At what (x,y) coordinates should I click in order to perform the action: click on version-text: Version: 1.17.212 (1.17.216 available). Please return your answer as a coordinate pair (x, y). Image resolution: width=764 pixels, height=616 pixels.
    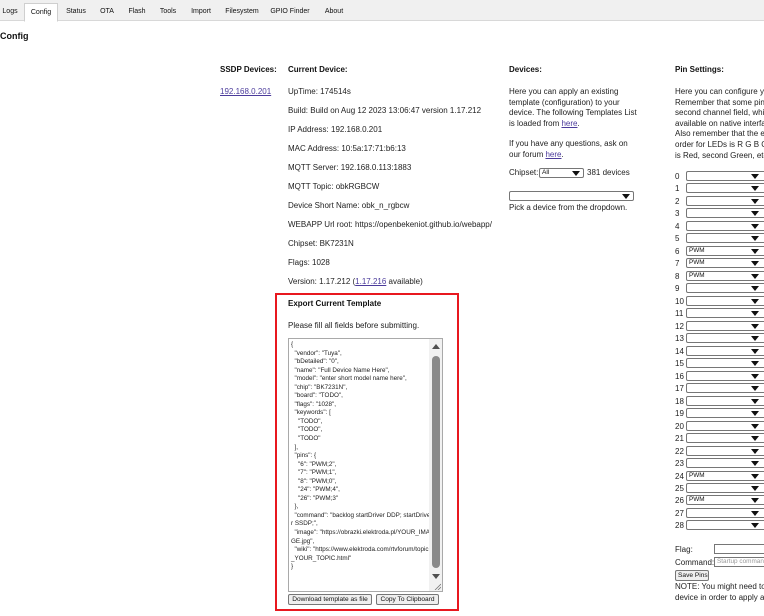
    Looking at the image, I should click on (355, 281).